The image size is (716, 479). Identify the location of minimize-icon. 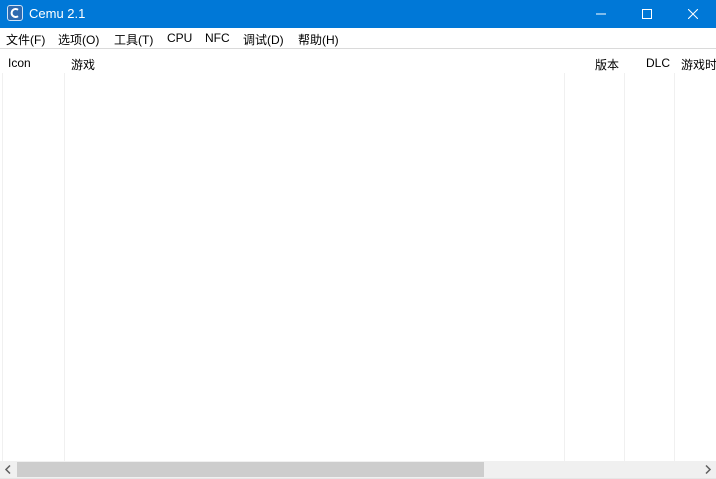
(601, 14).